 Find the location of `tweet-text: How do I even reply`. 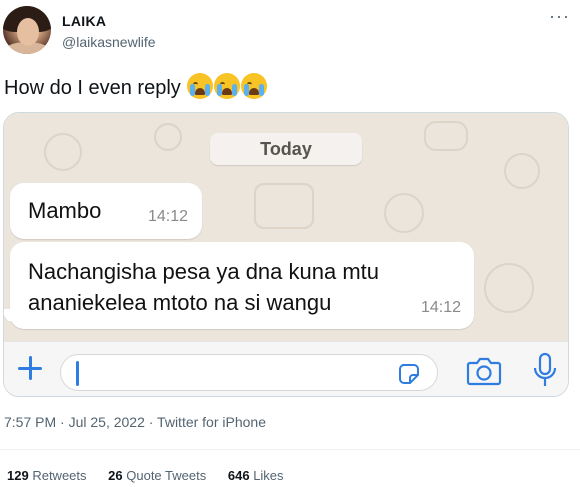

tweet-text: How do I even reply is located at coordinates (136, 86).